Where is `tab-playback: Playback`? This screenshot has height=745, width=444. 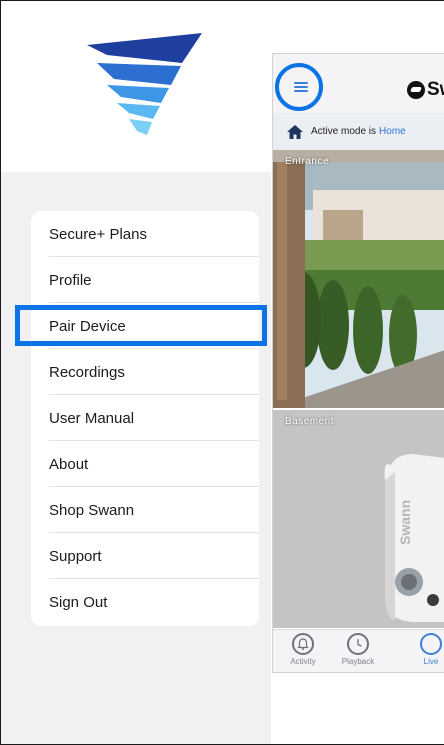 tab-playback: Playback is located at coordinates (358, 649).